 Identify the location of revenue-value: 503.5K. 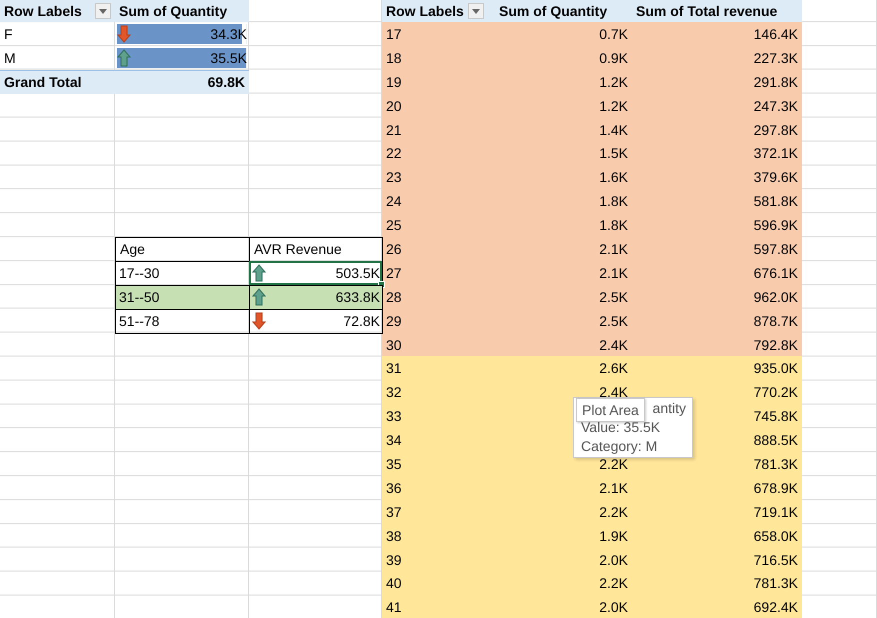
(358, 272).